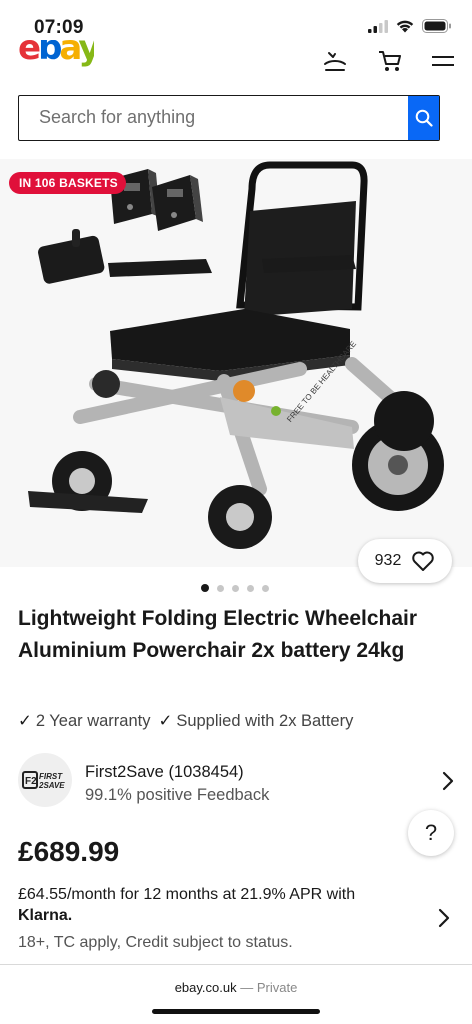 This screenshot has width=472, height=1024. I want to click on browser-toolbar: ebay.co.uk — Private, so click(236, 994).